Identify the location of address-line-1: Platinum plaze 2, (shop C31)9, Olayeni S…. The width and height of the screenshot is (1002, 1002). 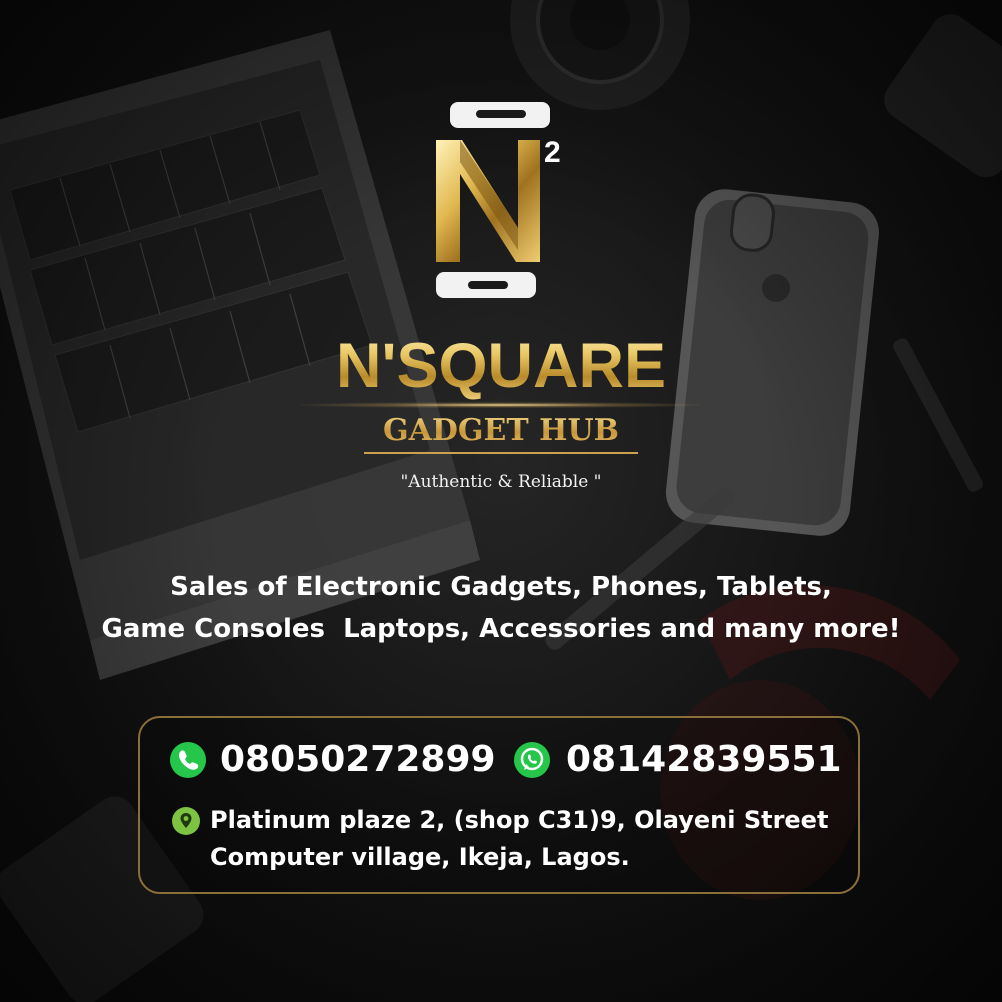
(519, 820).